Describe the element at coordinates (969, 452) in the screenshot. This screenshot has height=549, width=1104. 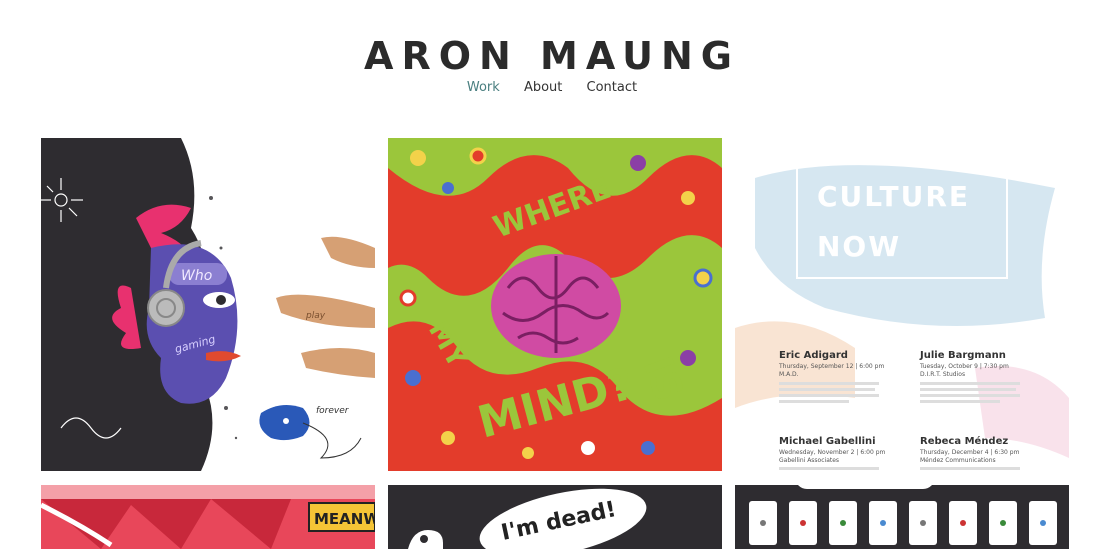
I see `event-time: Thursday, December 4 | 6:30 pm` at that location.